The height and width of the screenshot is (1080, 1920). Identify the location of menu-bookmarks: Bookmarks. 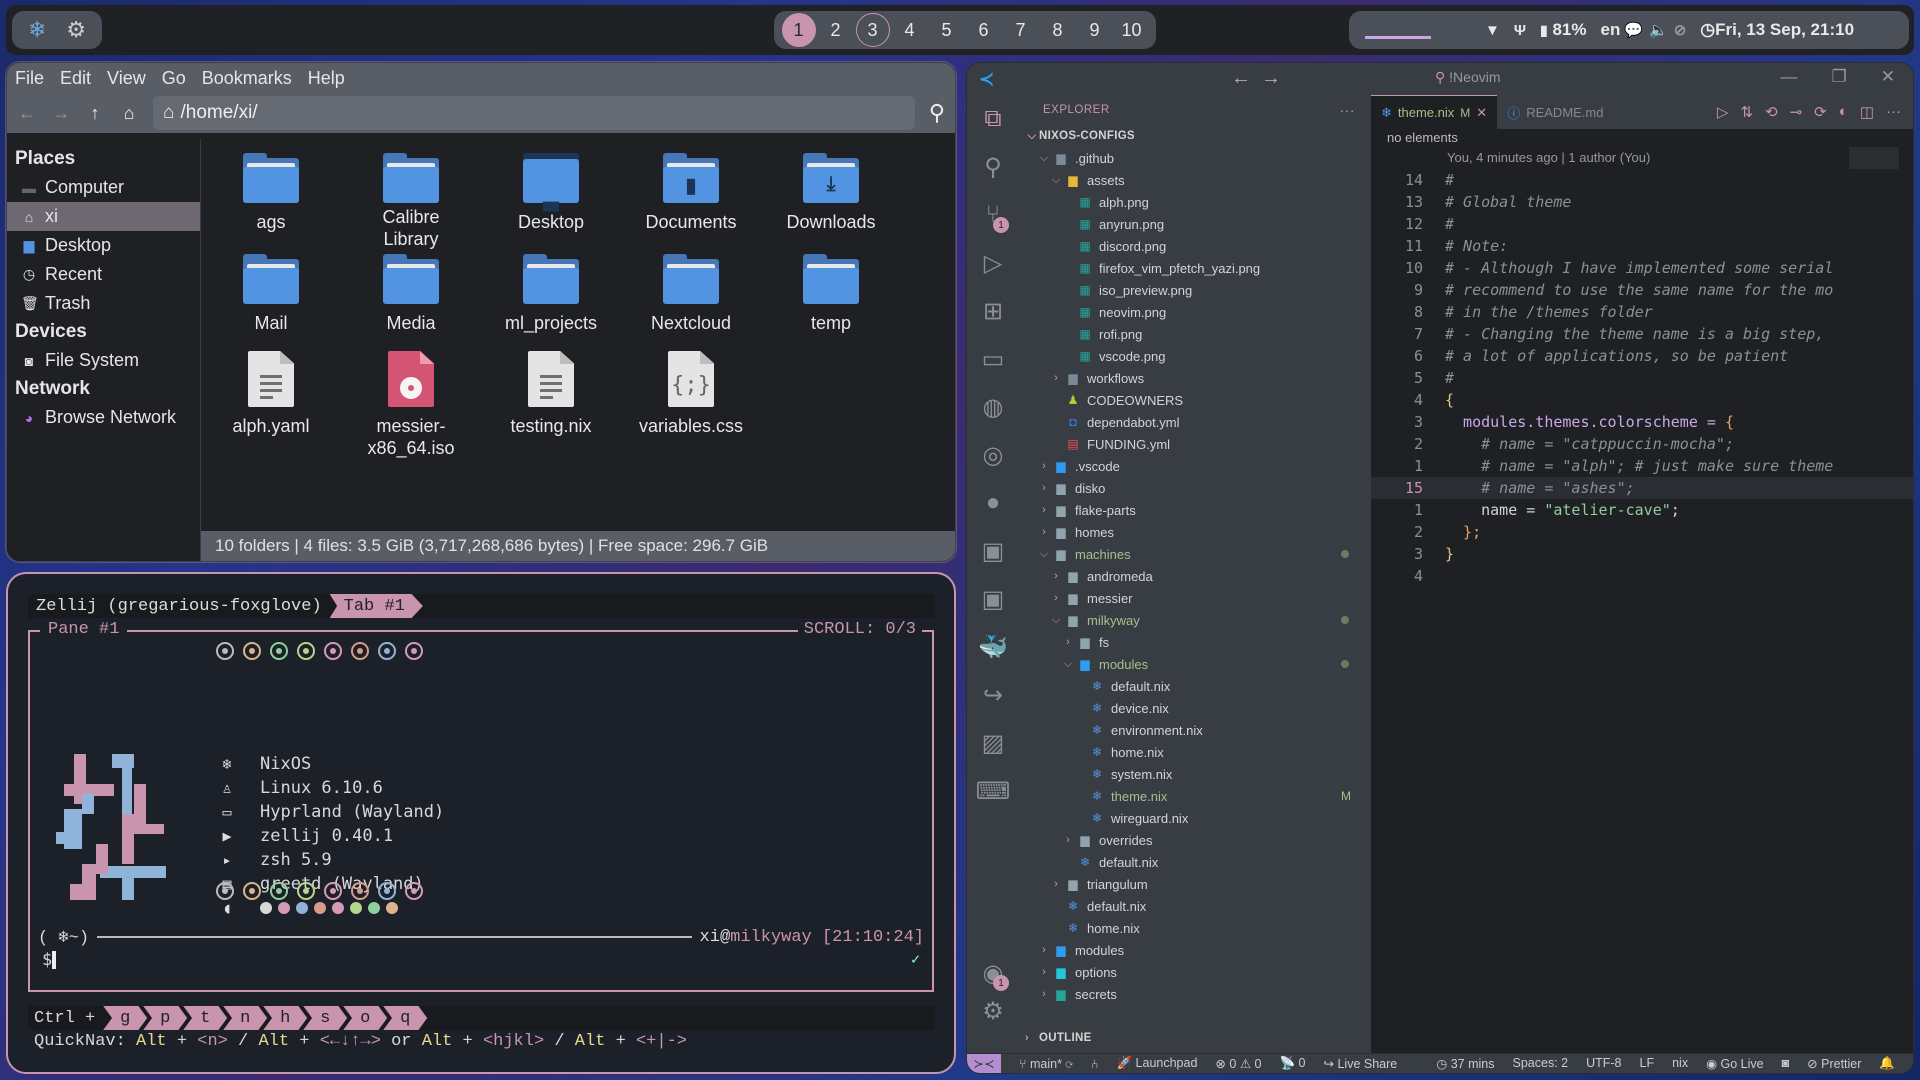
(247, 78).